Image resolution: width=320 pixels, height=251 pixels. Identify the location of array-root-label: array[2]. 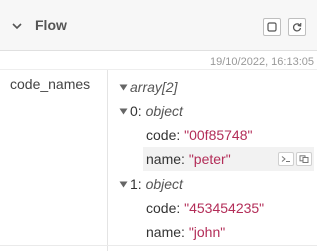
(153, 87).